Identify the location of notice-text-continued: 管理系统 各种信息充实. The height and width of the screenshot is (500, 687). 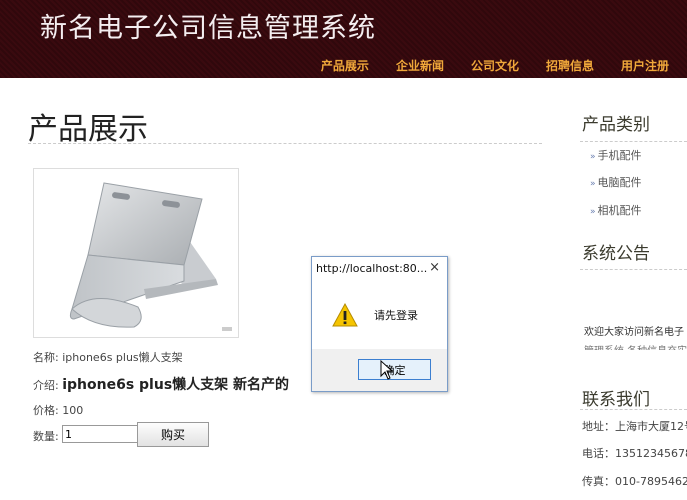
(635, 346).